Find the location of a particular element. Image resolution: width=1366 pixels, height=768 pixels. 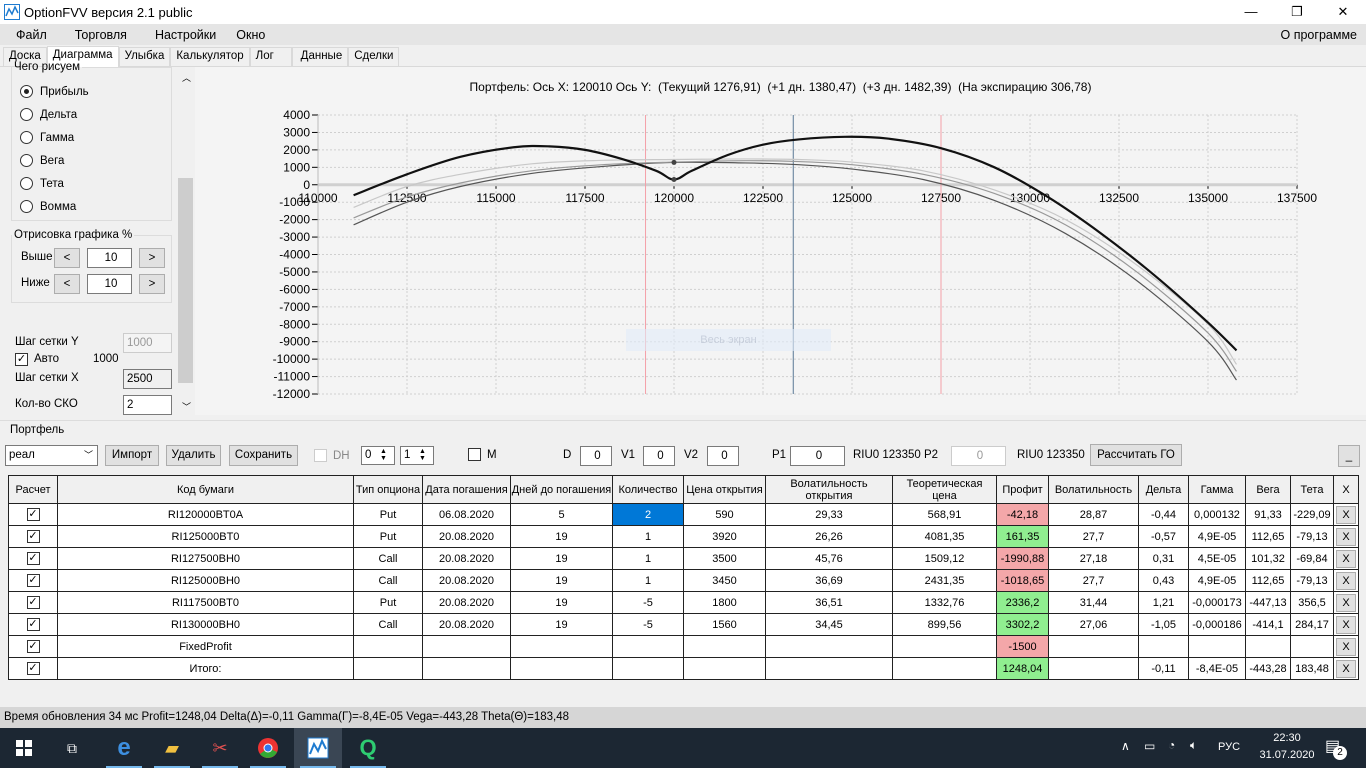

column-header: Дата погашения is located at coordinates (466, 489).